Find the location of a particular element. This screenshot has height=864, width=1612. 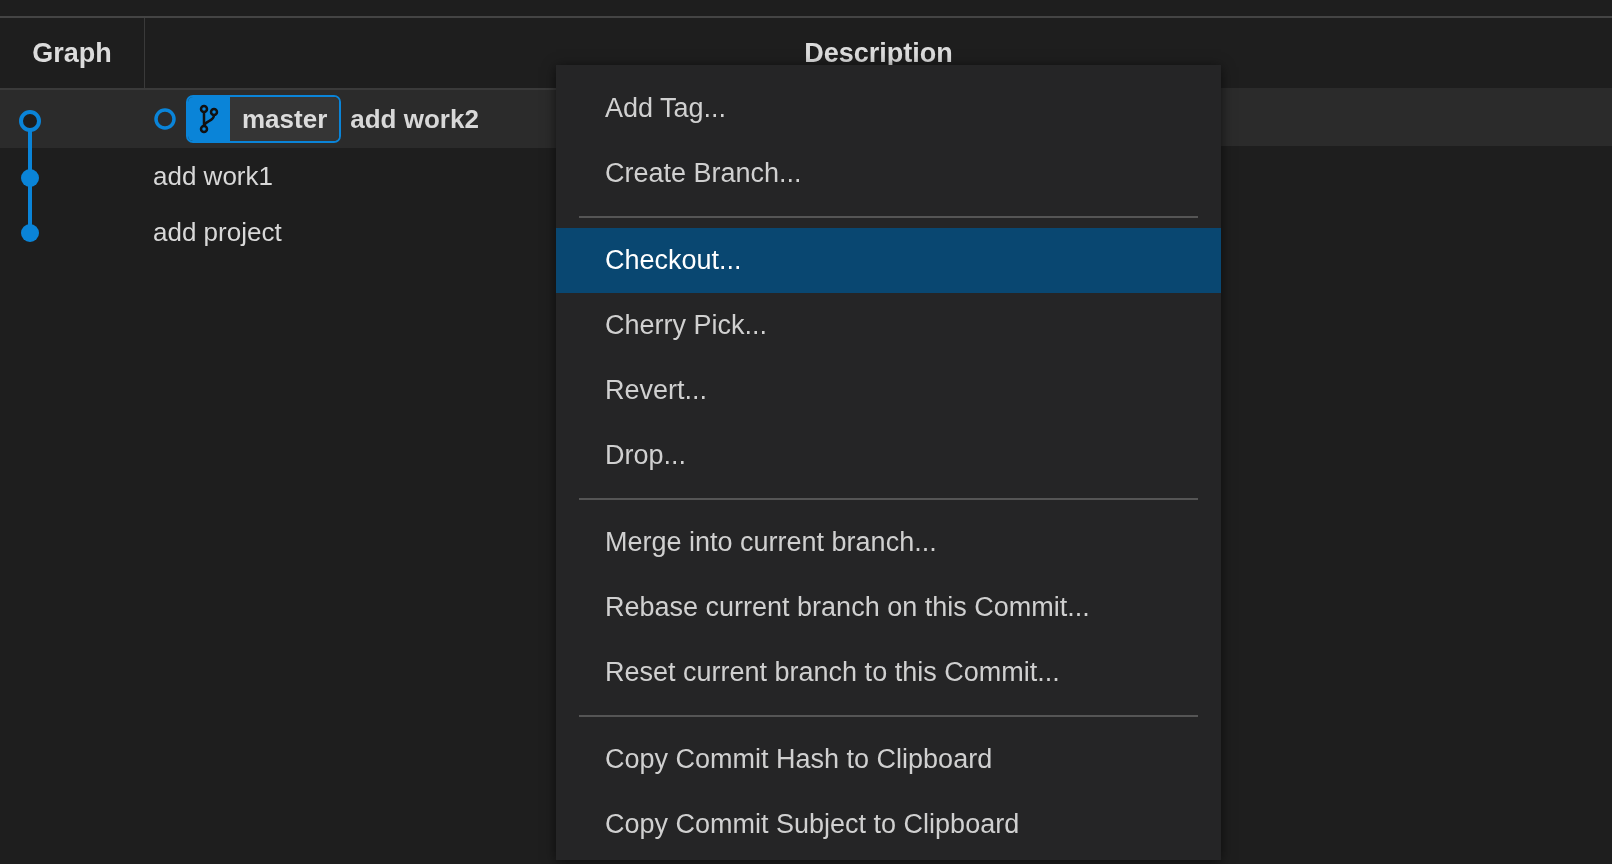

commit-message: add project is located at coordinates (217, 232).